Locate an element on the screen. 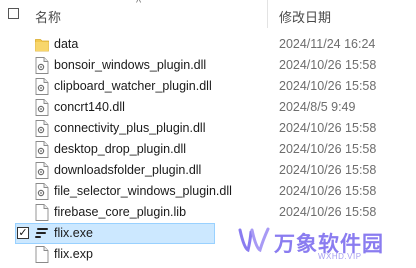 This screenshot has width=416, height=268. file-name: desktop_drop_plugin.dll is located at coordinates (120, 149).